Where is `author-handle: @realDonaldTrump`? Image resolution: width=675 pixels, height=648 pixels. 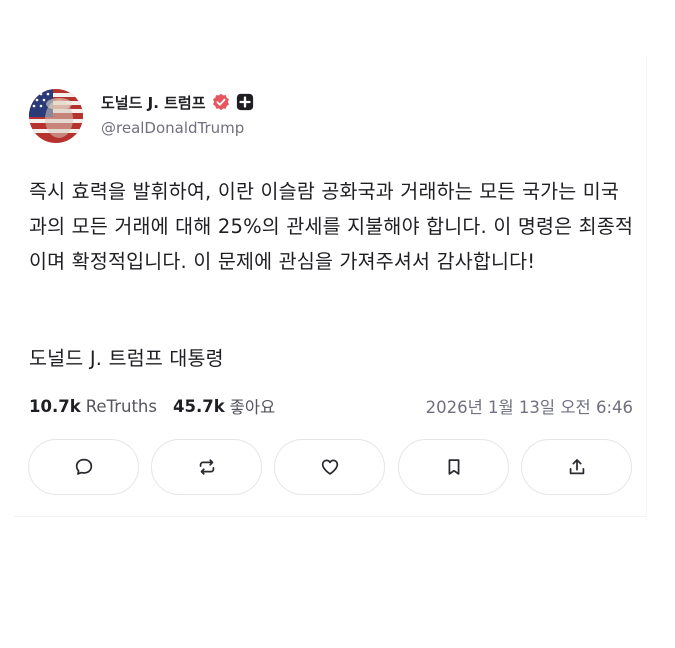 author-handle: @realDonaldTrump is located at coordinates (172, 128).